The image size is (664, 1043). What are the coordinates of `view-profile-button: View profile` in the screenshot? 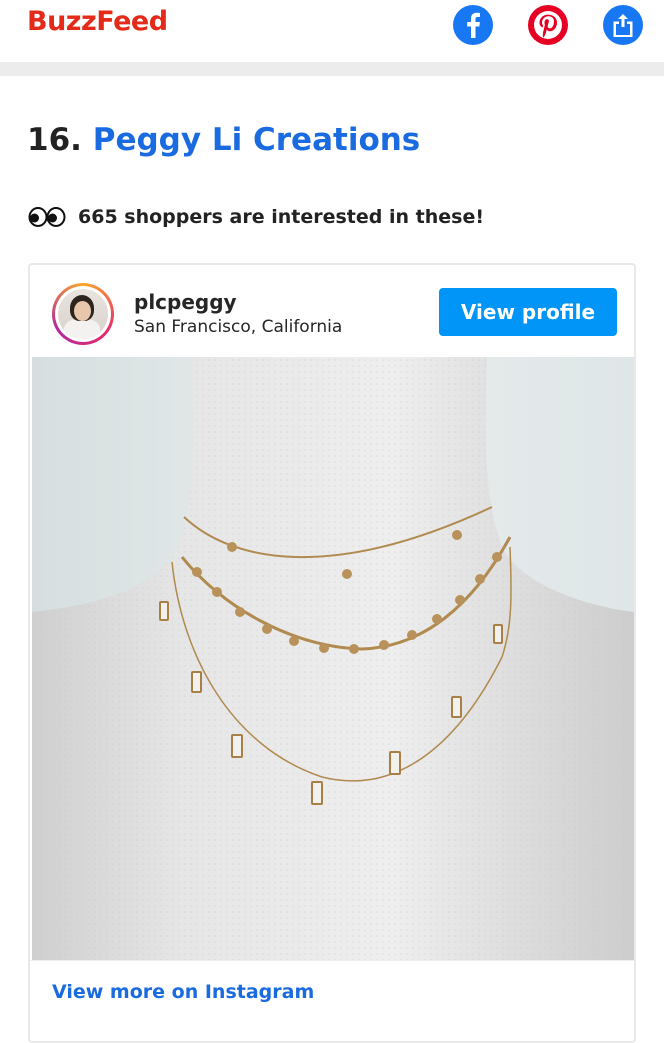 It's located at (528, 312).